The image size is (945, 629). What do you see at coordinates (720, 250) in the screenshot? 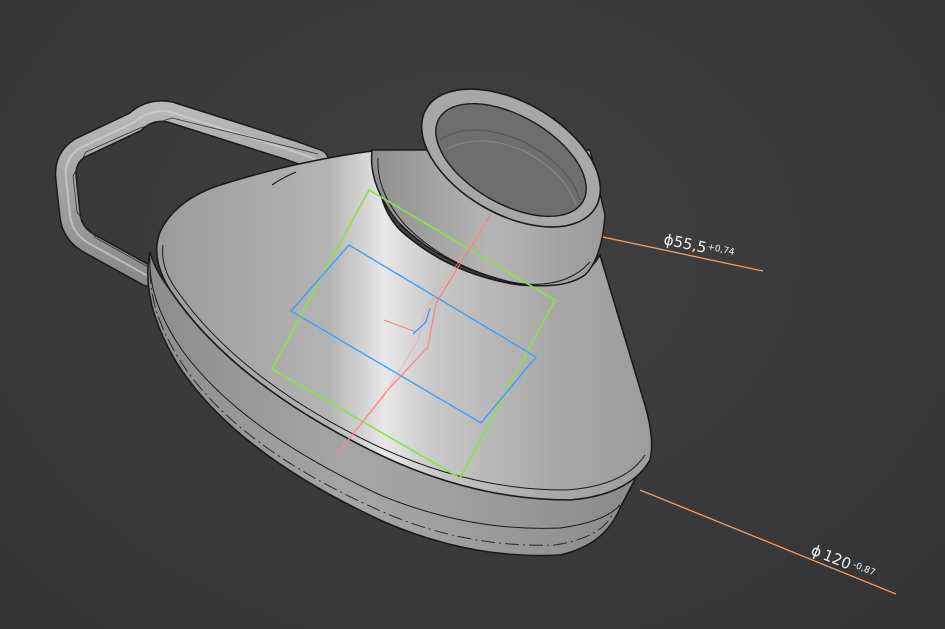
I see `dimension-tolerance: +0,74` at bounding box center [720, 250].